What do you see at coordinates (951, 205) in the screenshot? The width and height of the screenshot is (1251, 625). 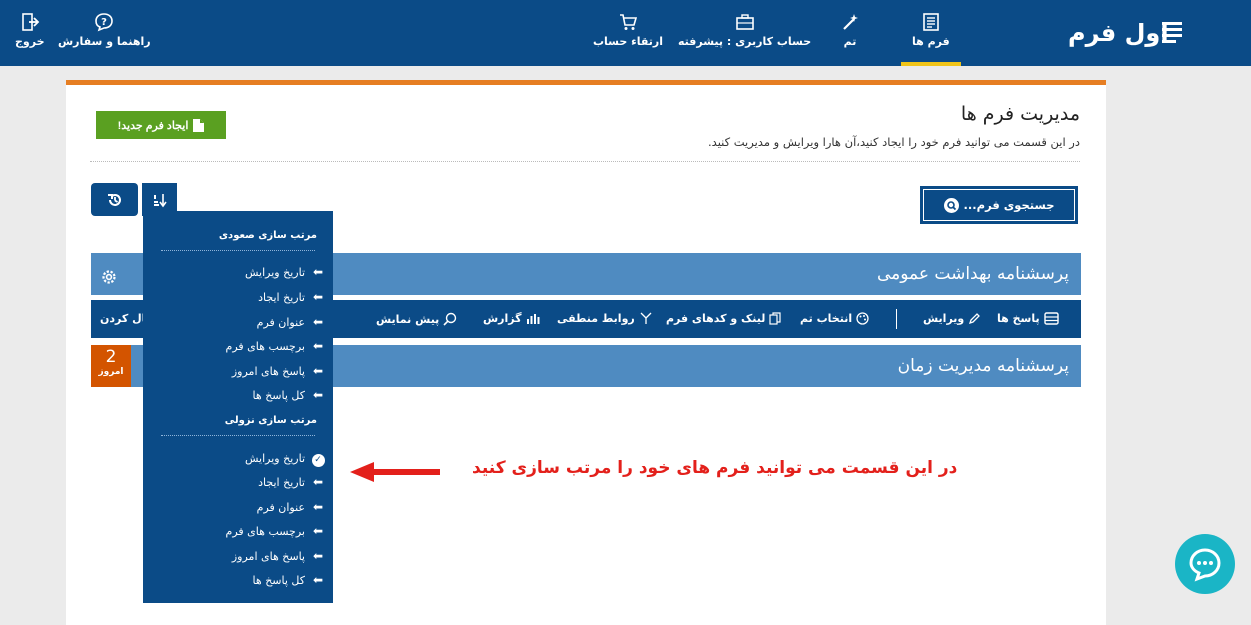 I see `search-icon` at bounding box center [951, 205].